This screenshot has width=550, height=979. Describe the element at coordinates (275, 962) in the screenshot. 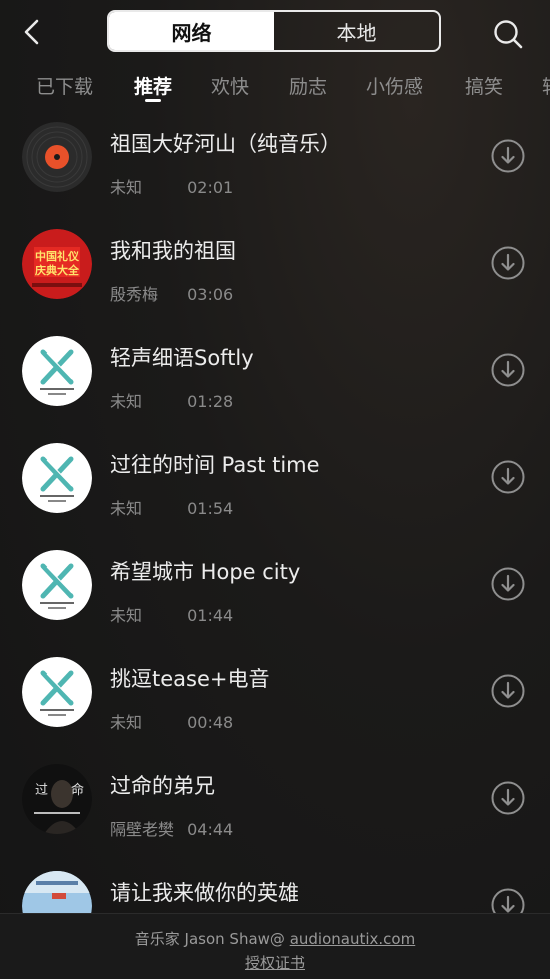

I see `license-link: 授权证书` at that location.